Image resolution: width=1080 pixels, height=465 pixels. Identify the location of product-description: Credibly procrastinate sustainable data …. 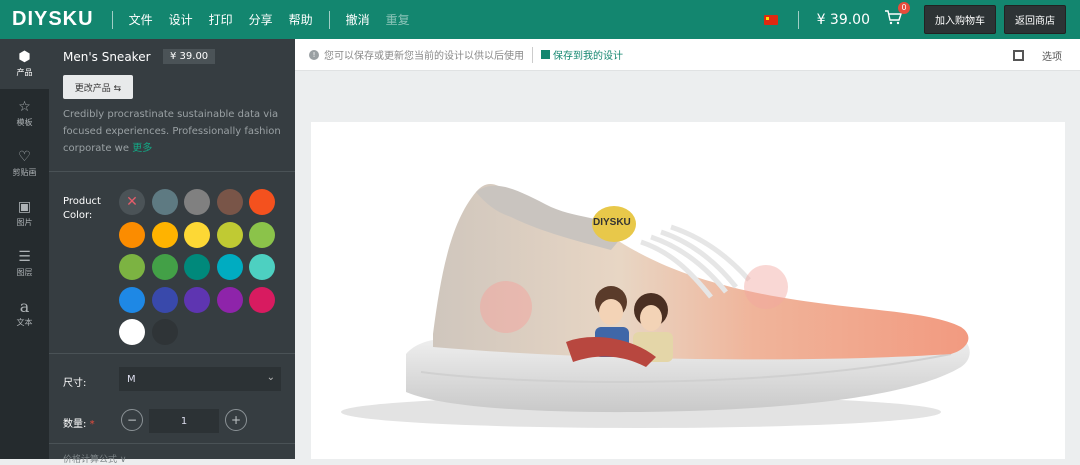
(175, 131).